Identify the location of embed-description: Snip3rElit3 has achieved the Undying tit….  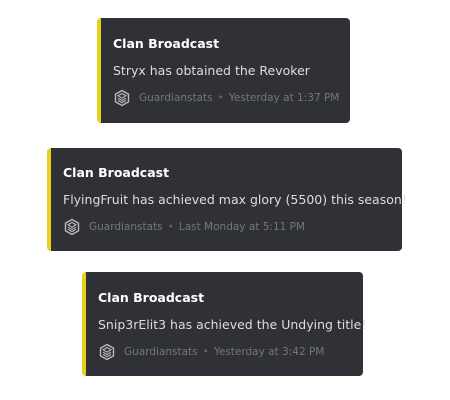
(232, 324).